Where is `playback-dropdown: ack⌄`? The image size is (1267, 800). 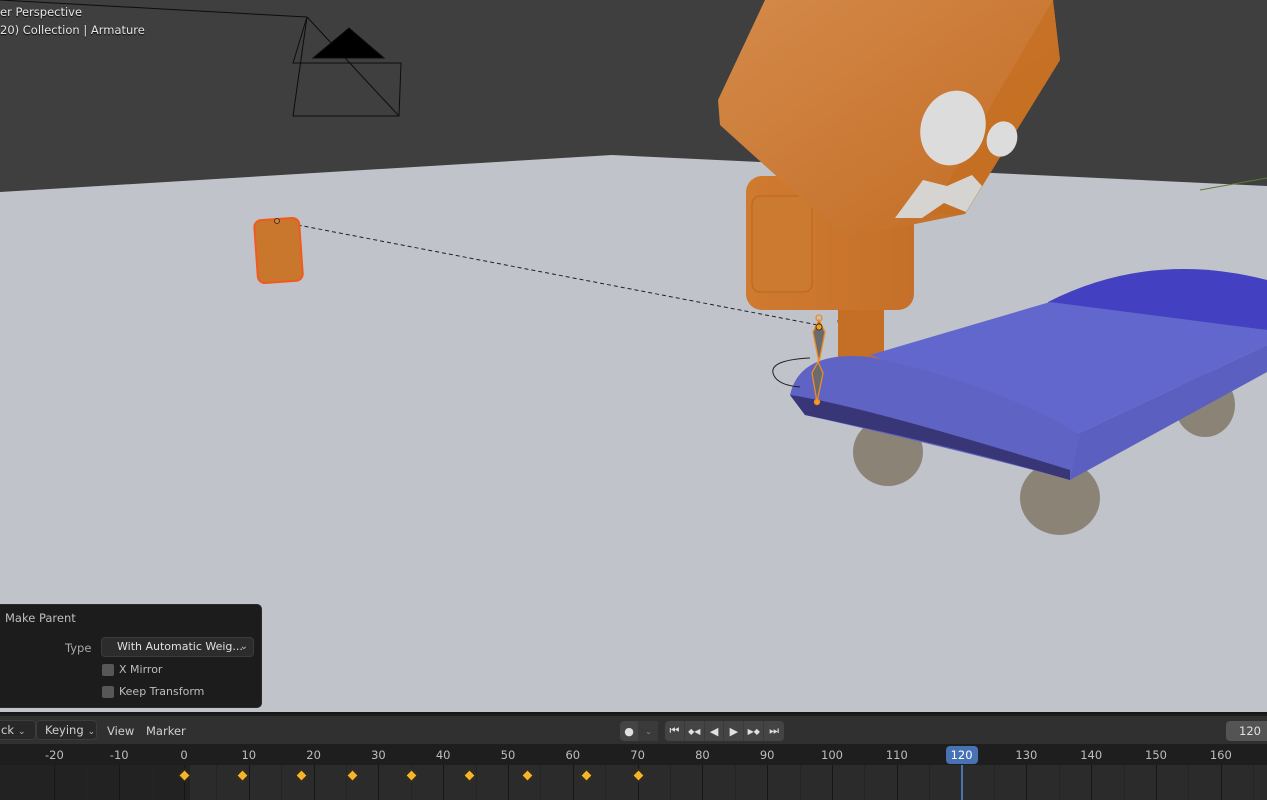
playback-dropdown: ack⌄ is located at coordinates (18, 730).